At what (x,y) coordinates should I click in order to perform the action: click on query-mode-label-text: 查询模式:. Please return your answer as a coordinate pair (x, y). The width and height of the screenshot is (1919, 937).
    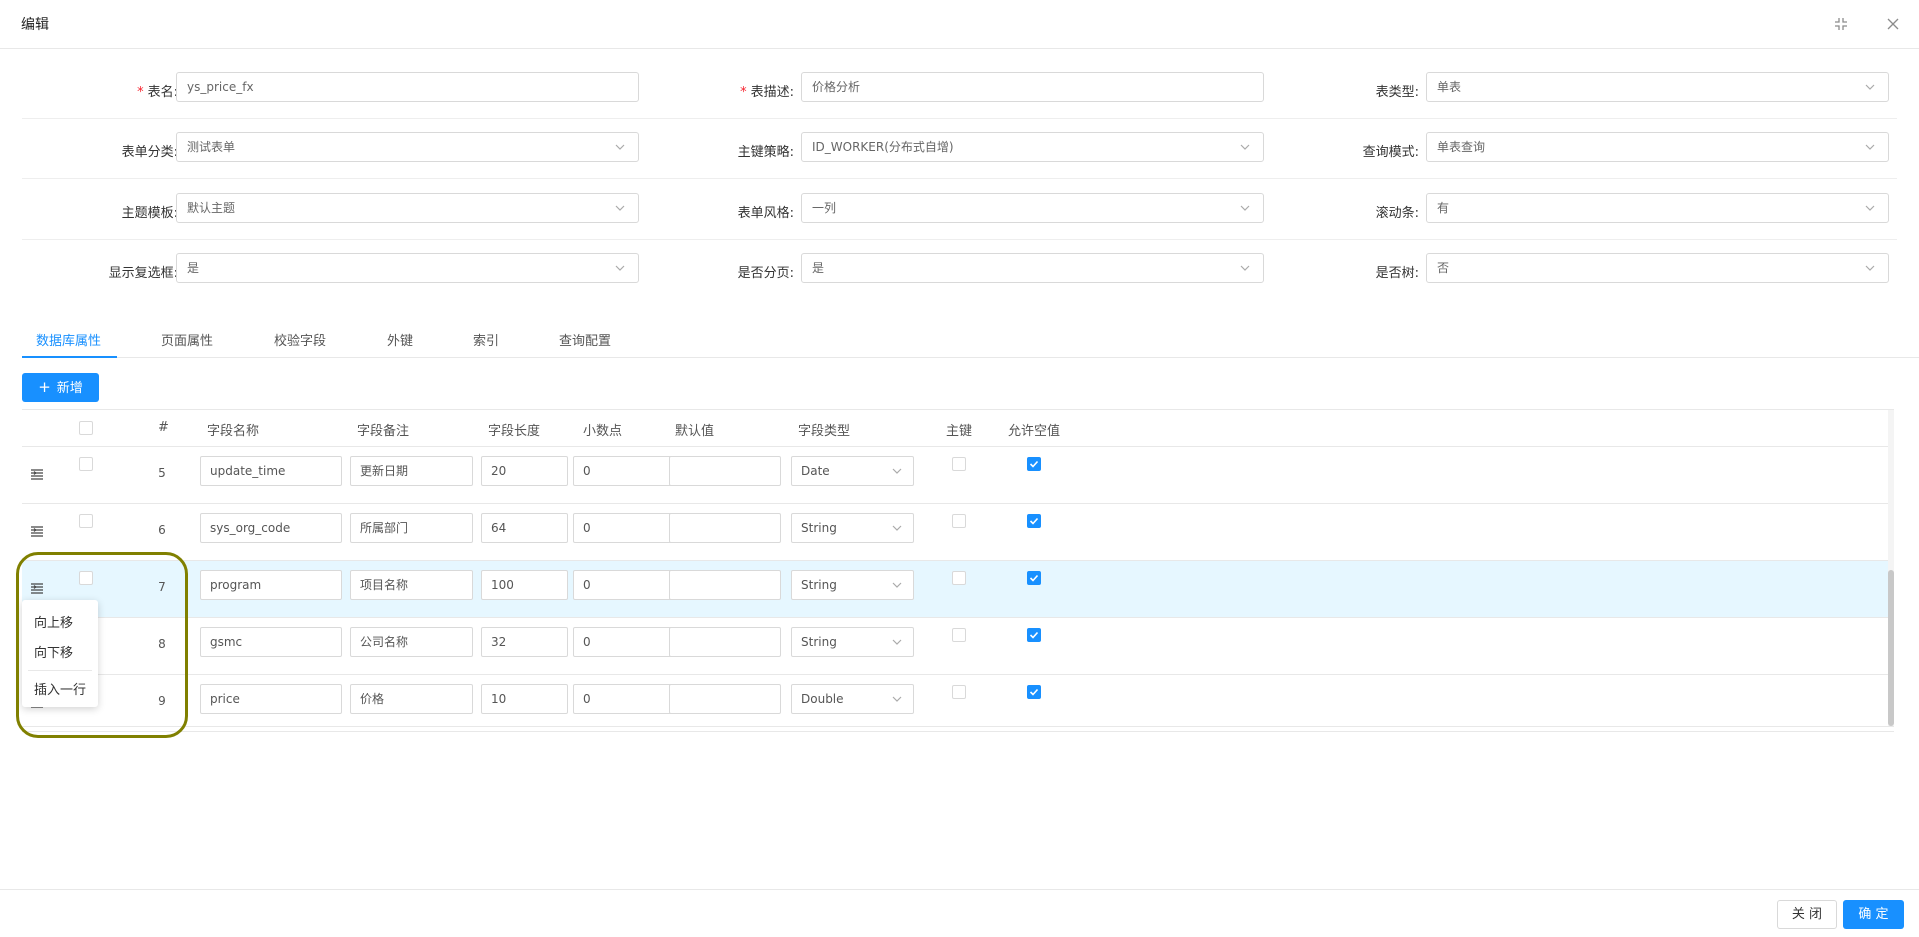
    Looking at the image, I should click on (1390, 152).